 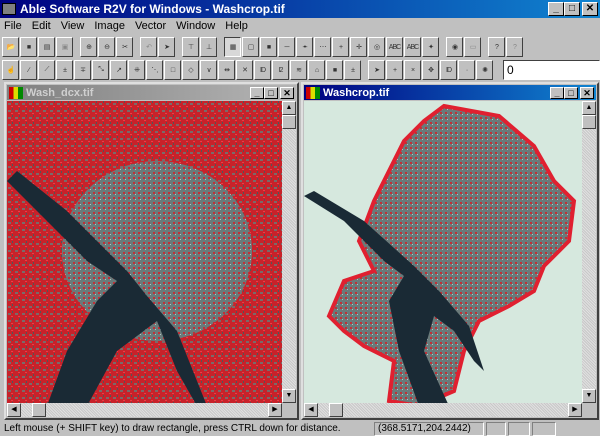 I want to click on control-point-button: ✦, so click(x=430, y=47).